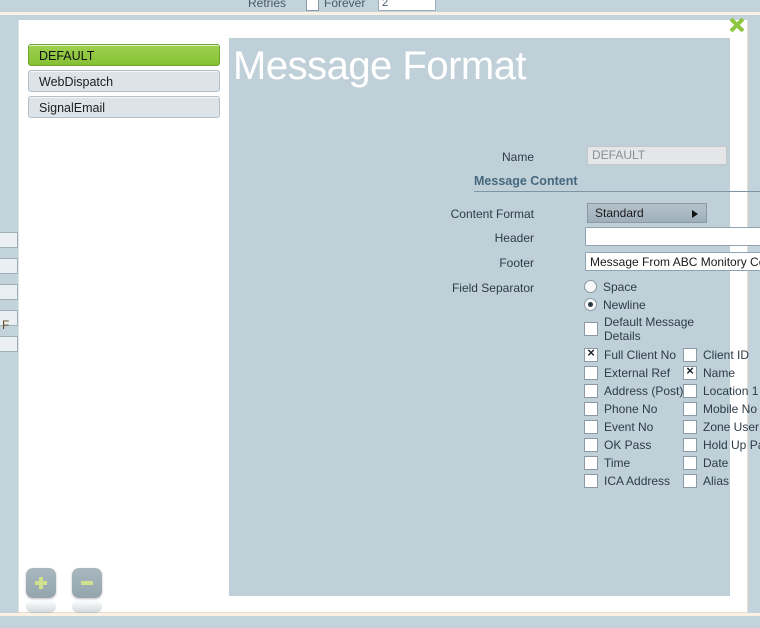  What do you see at coordinates (492, 288) in the screenshot?
I see `field-separator-label: Field Separator` at bounding box center [492, 288].